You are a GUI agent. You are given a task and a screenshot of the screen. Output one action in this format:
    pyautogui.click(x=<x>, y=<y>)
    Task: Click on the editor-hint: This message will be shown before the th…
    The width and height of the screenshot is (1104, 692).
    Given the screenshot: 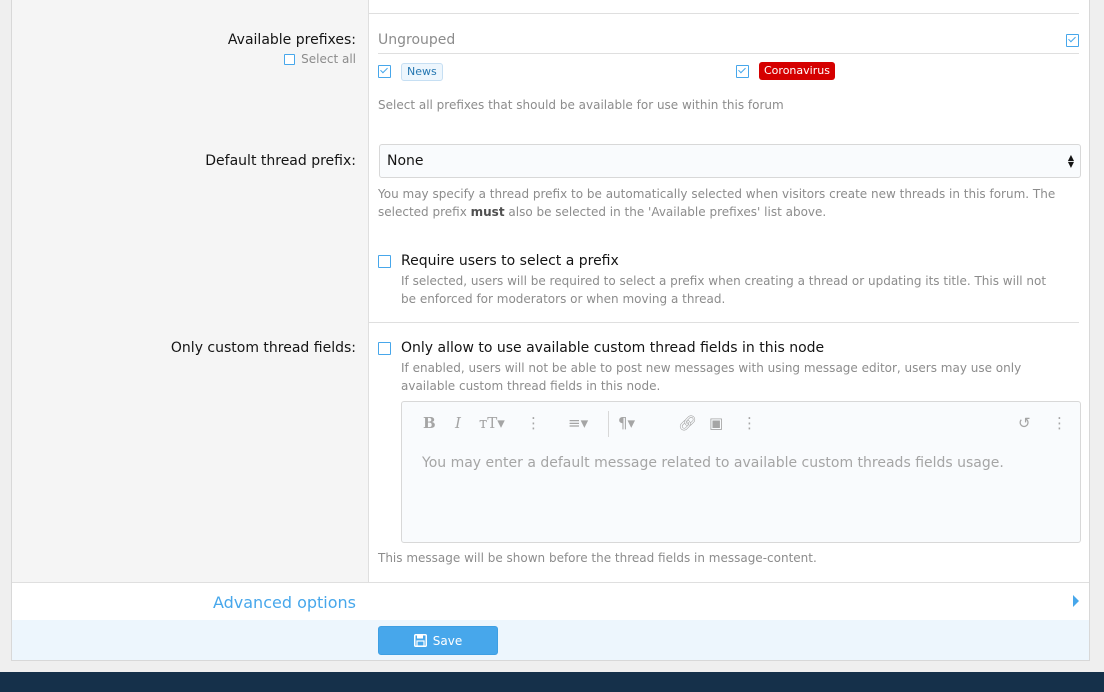 What is the action you would take?
    pyautogui.click(x=597, y=558)
    